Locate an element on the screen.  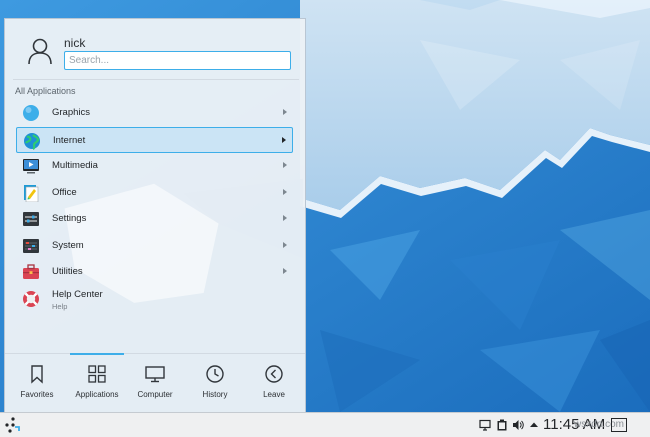
volume-icon is located at coordinates (518, 425).